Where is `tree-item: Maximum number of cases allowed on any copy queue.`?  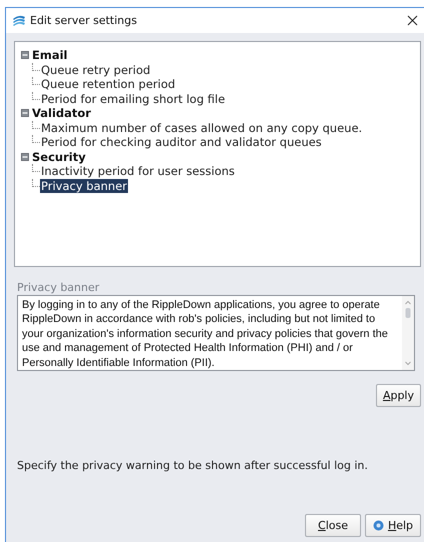
tree-item: Maximum number of cases allowed on any copy queue. is located at coordinates (202, 127).